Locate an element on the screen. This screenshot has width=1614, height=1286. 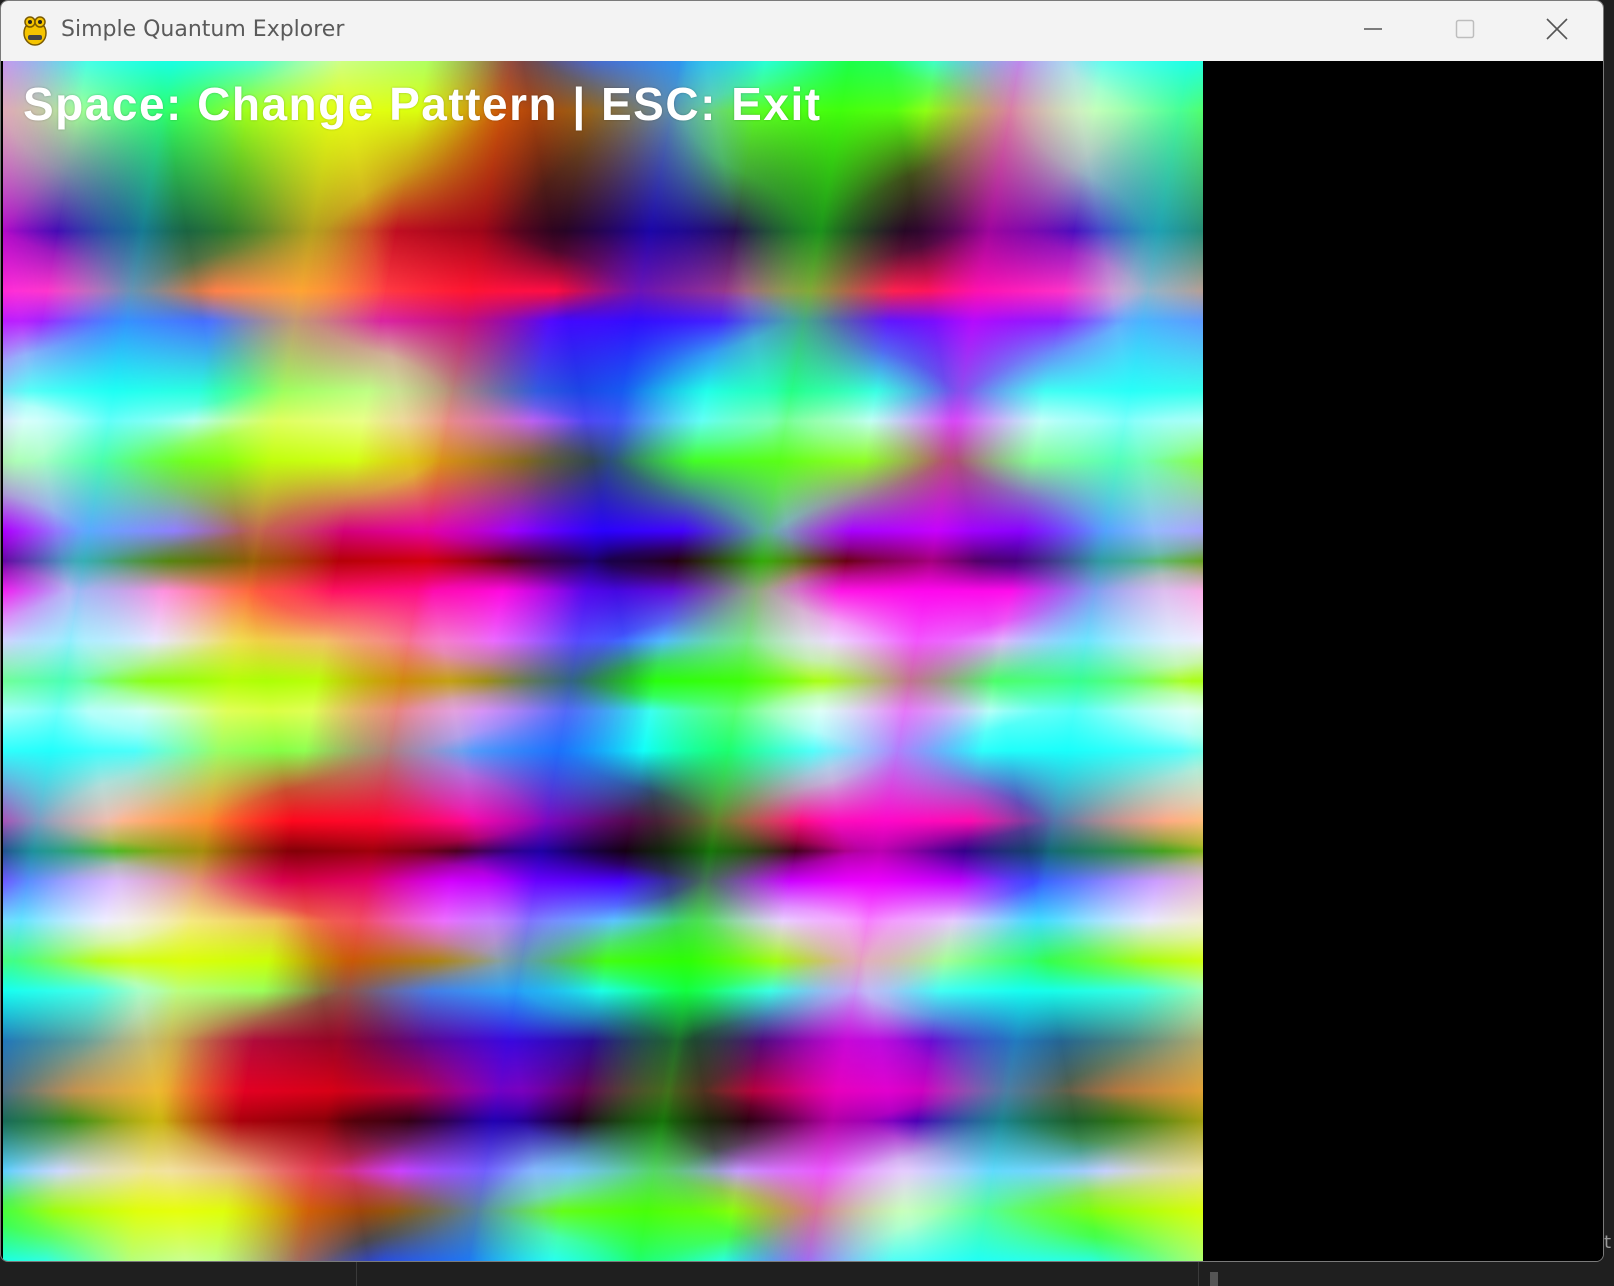
pygame-snake-icon is located at coordinates (35, 30).